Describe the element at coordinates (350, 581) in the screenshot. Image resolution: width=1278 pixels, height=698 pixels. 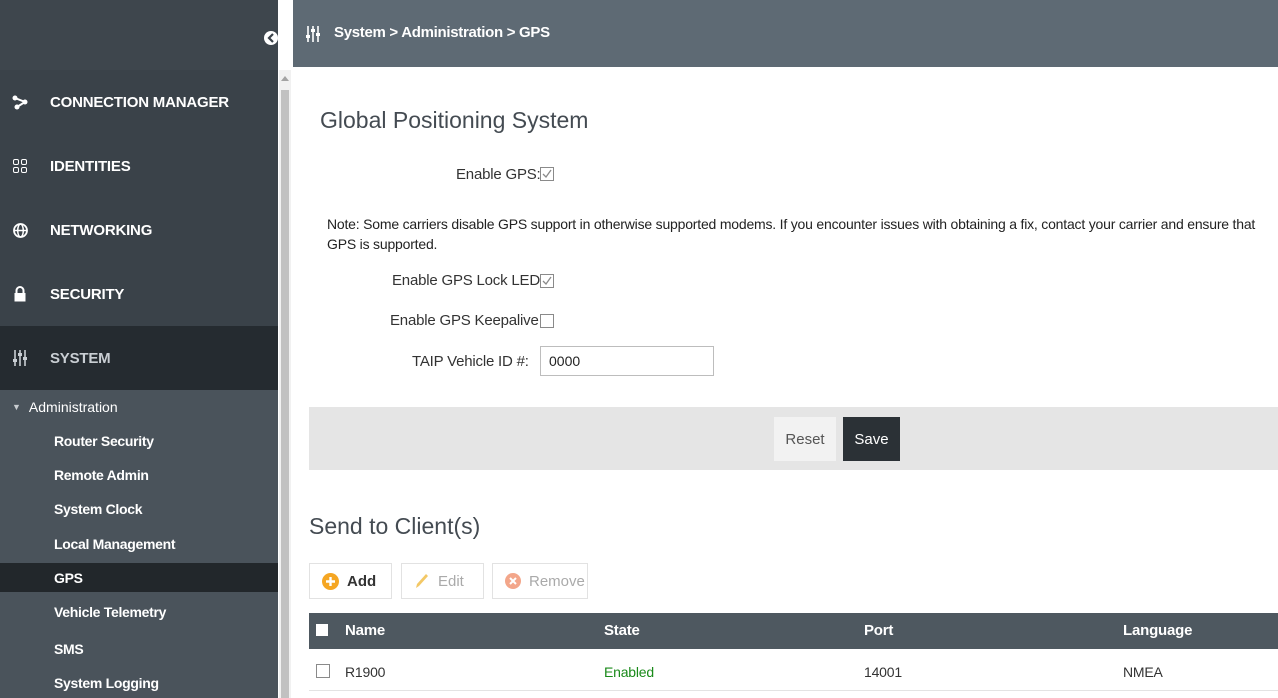
I see `add-client-button: Add` at that location.